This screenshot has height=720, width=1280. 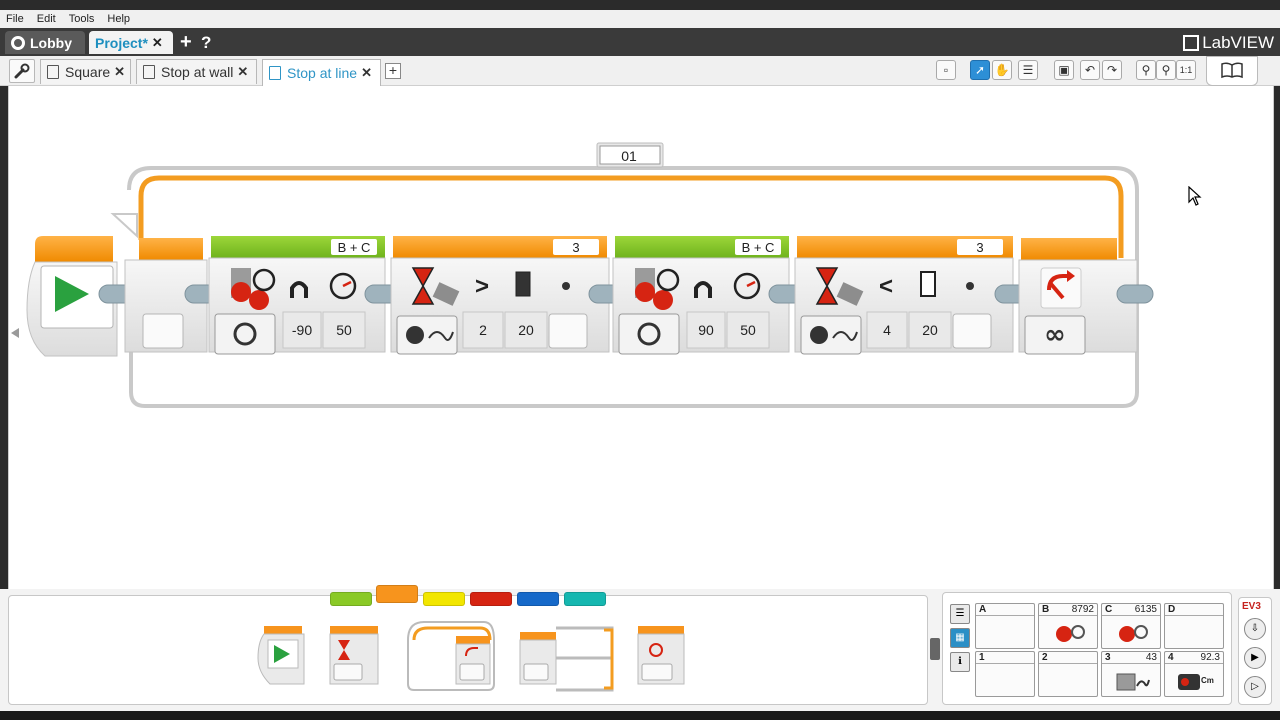 What do you see at coordinates (297, 295) in the screenshot?
I see `move-steering-block-1: B + C -90 50` at bounding box center [297, 295].